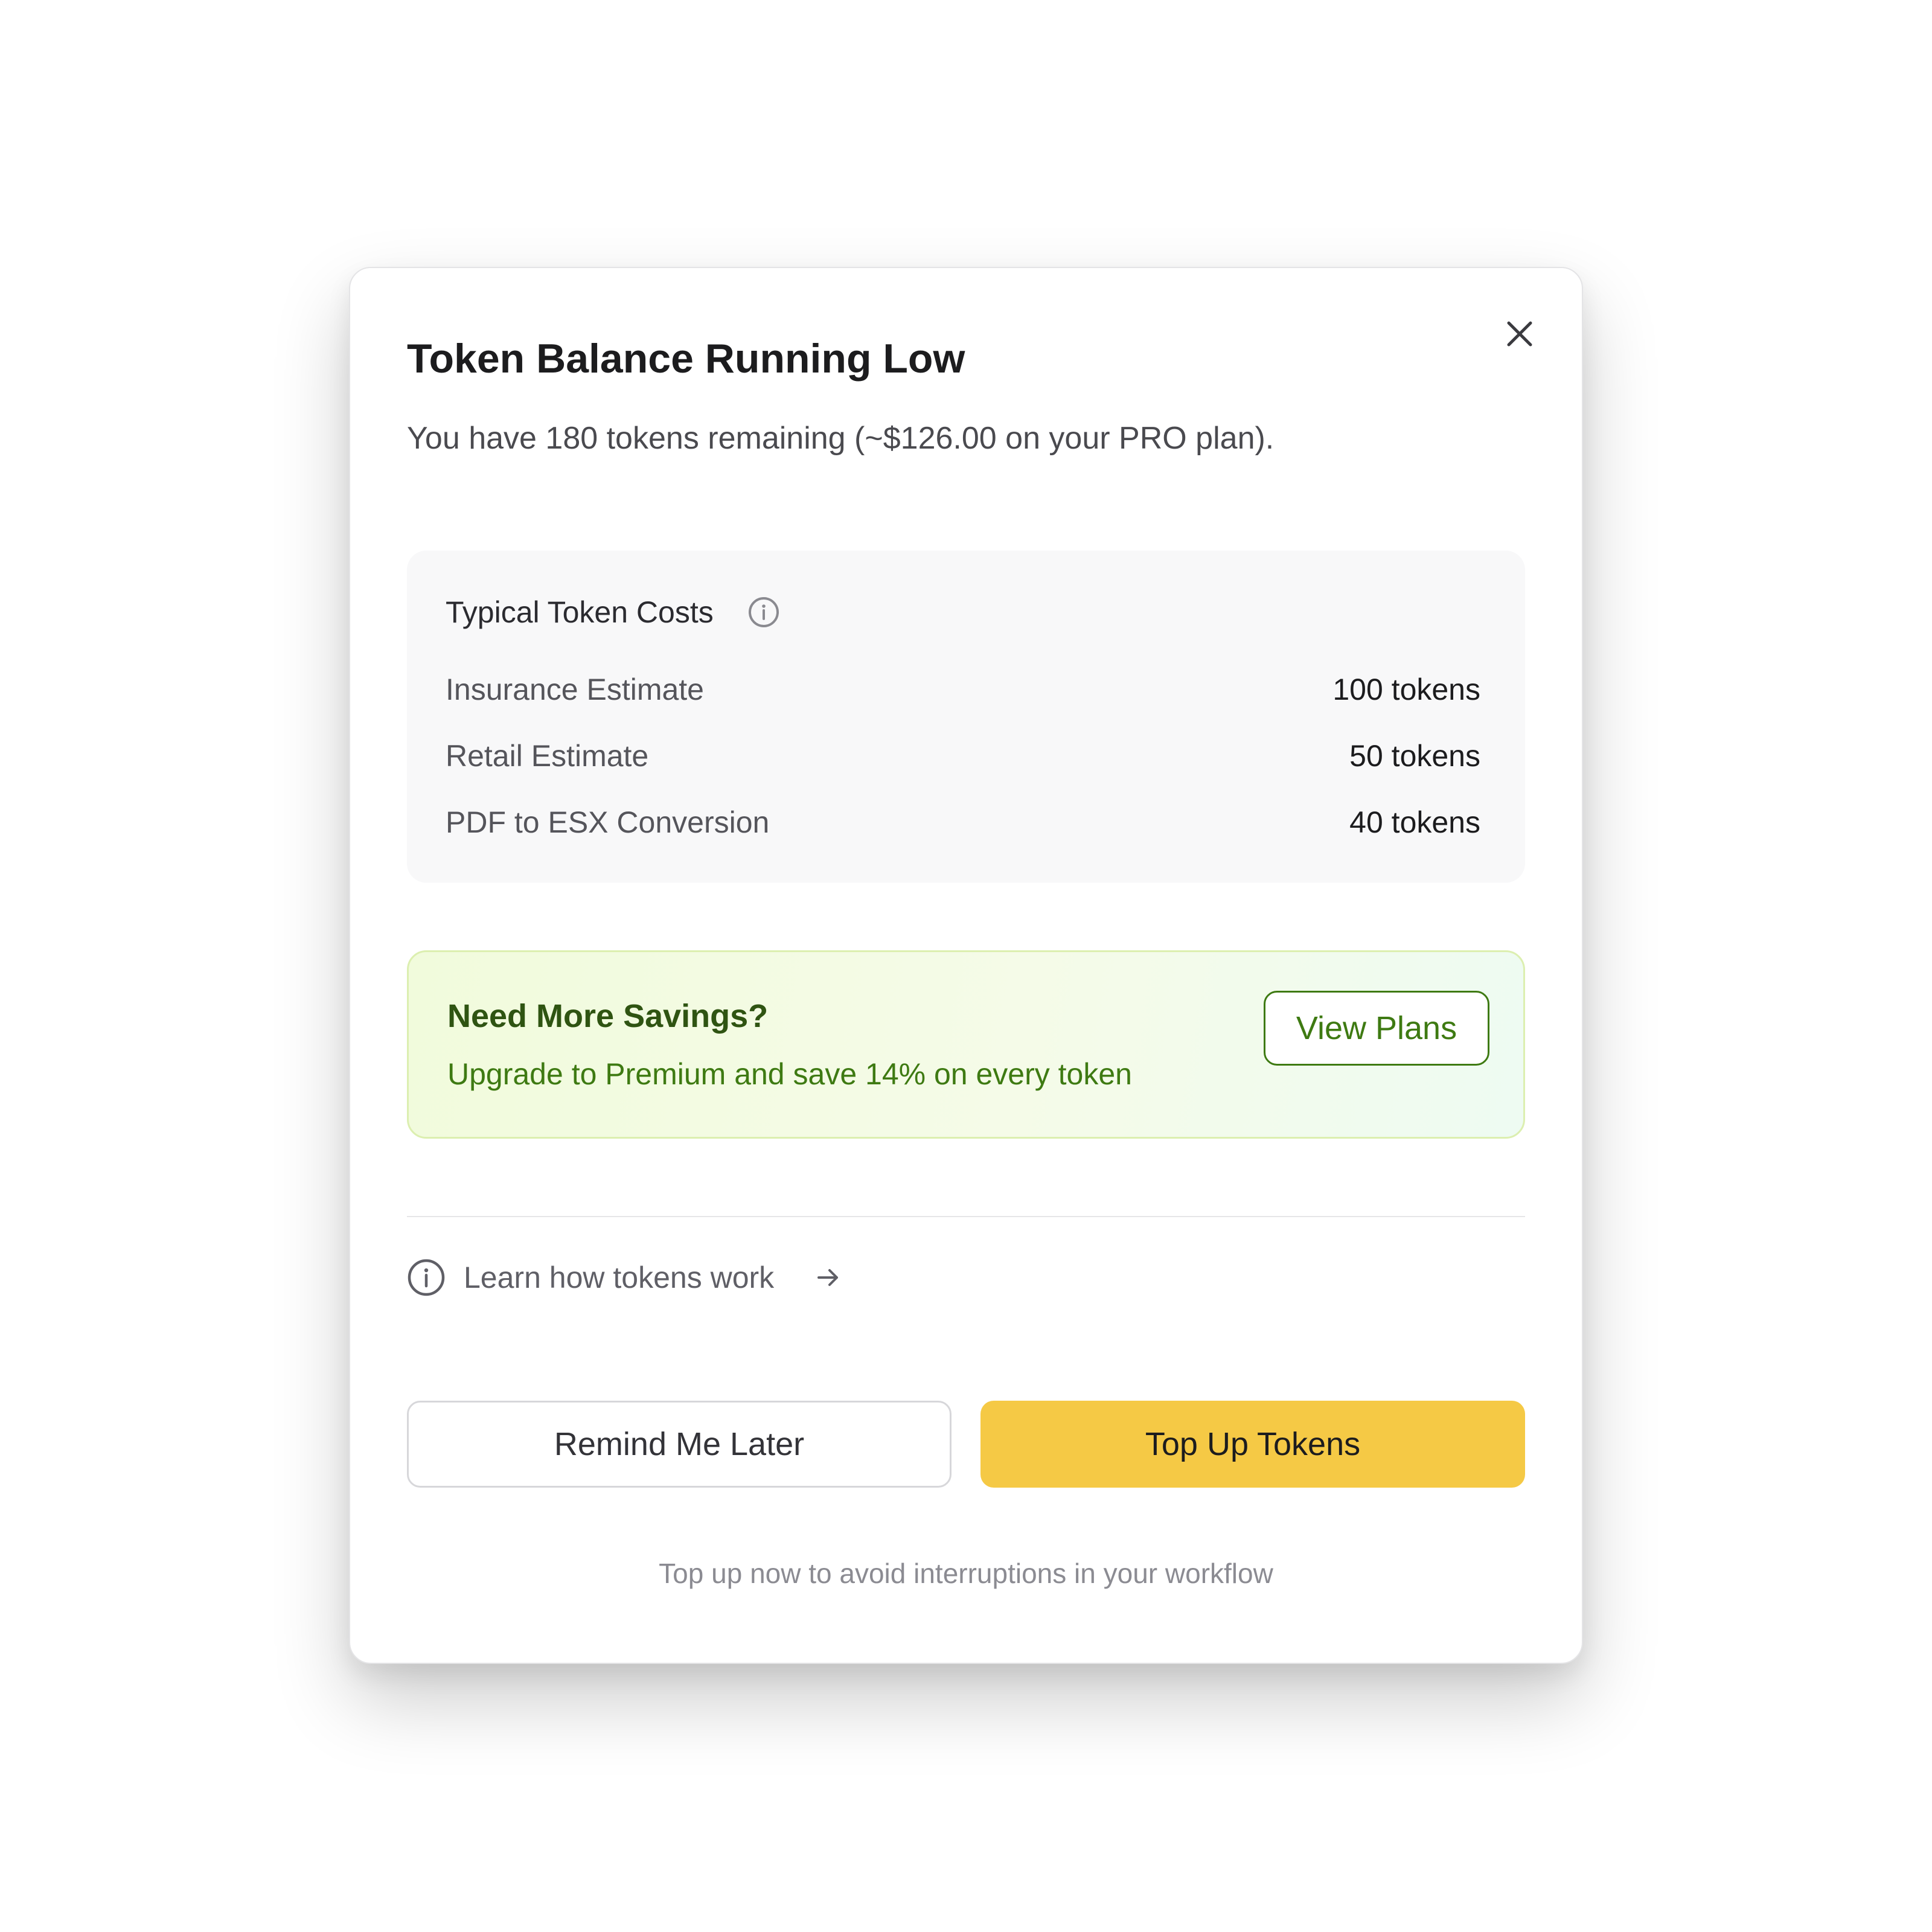 The height and width of the screenshot is (1932, 1932). I want to click on cost-value: 40 tokens, so click(1415, 822).